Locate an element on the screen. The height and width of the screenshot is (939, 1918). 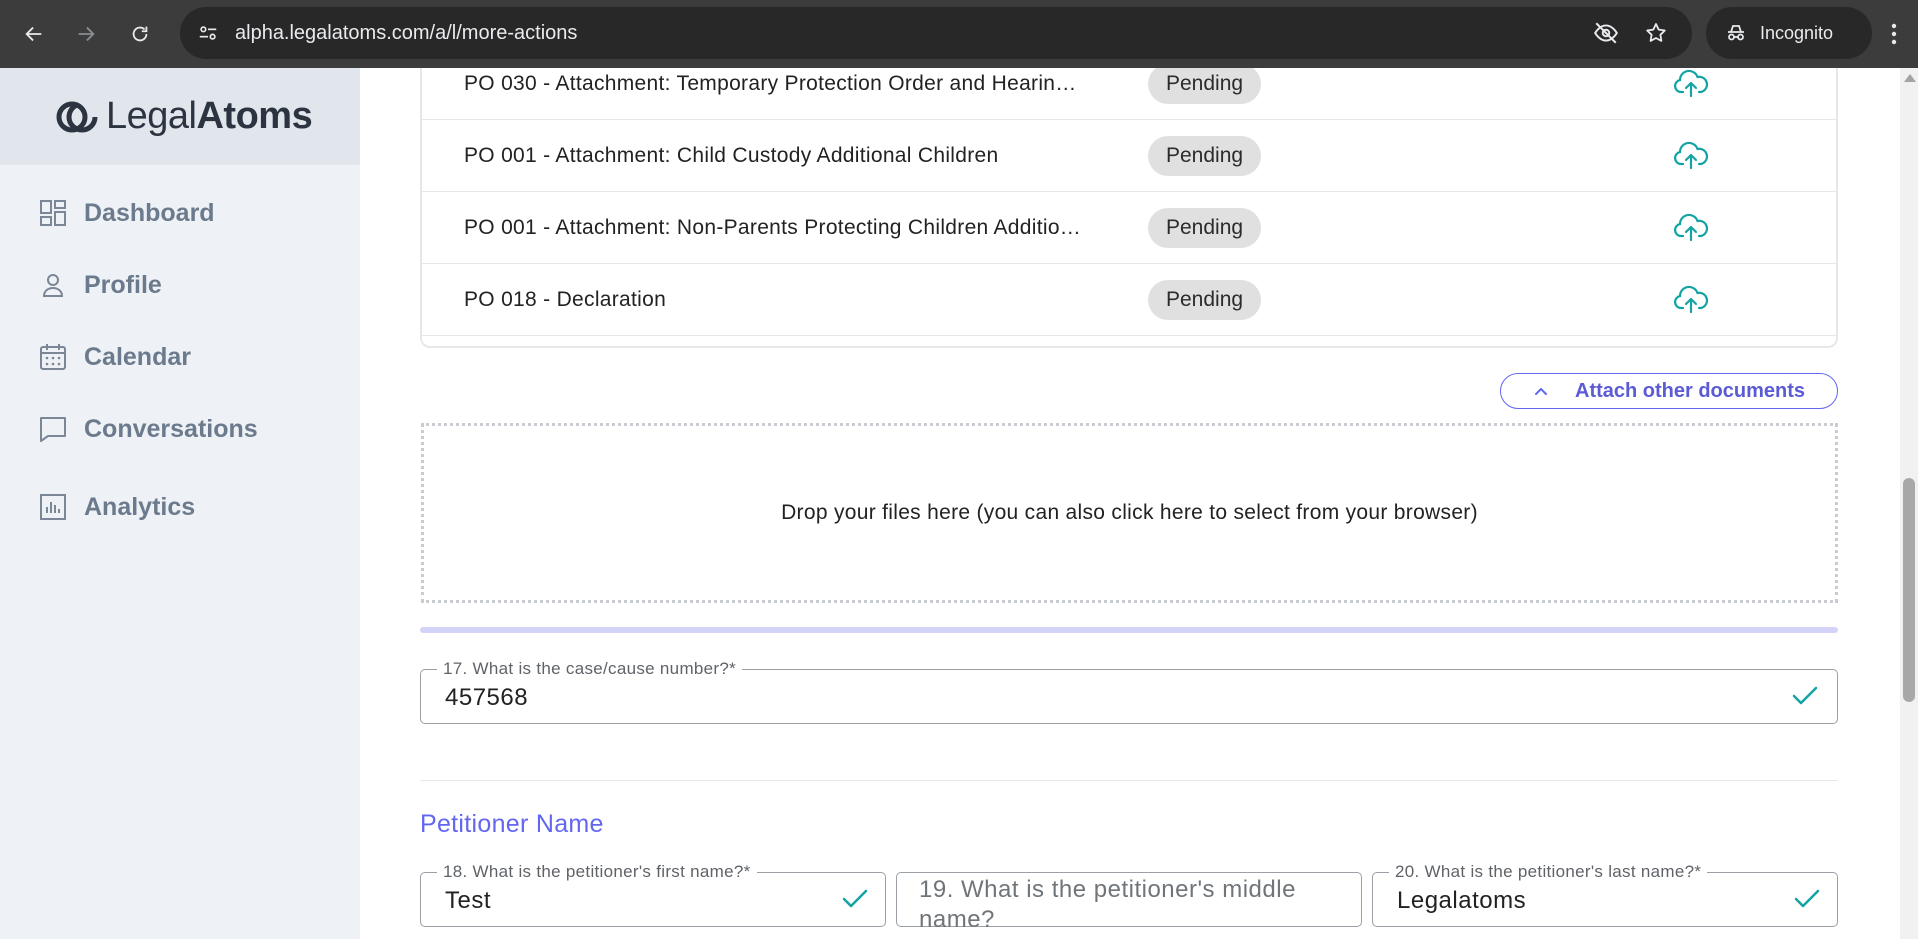
sidebar-item-label: Calendar is located at coordinates (137, 356).